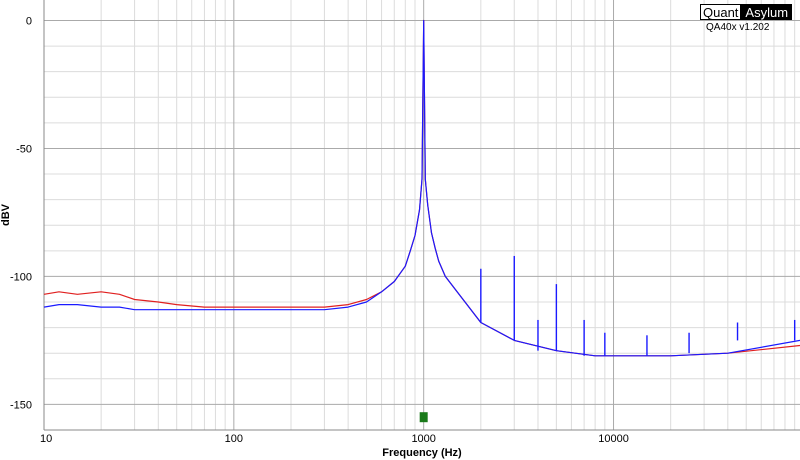  I want to click on x-tick-label: 10, so click(46, 439).